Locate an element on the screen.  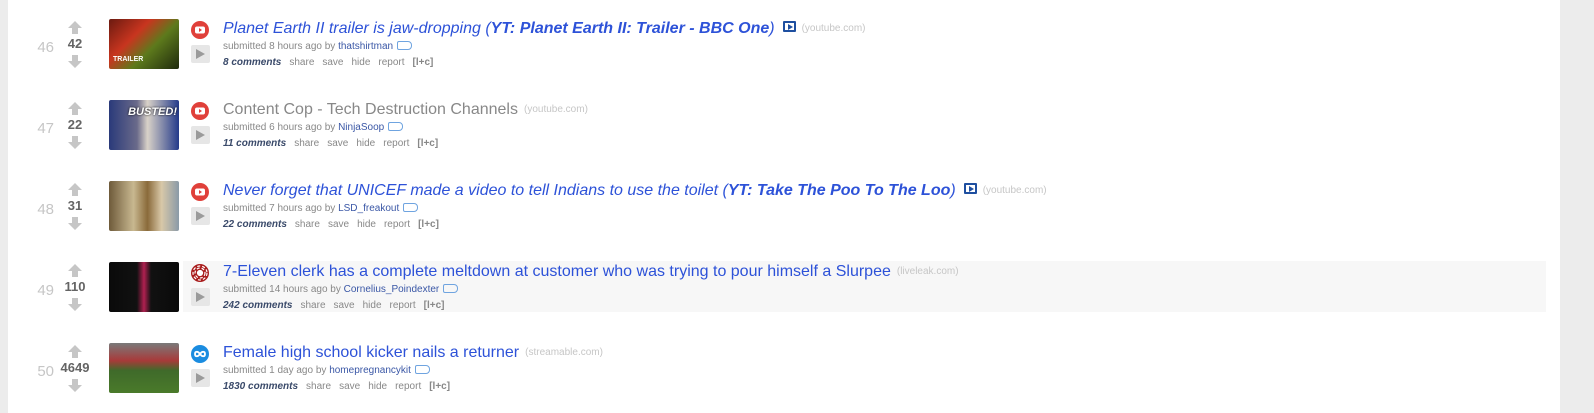
rank-number: 46 is located at coordinates (45, 47).